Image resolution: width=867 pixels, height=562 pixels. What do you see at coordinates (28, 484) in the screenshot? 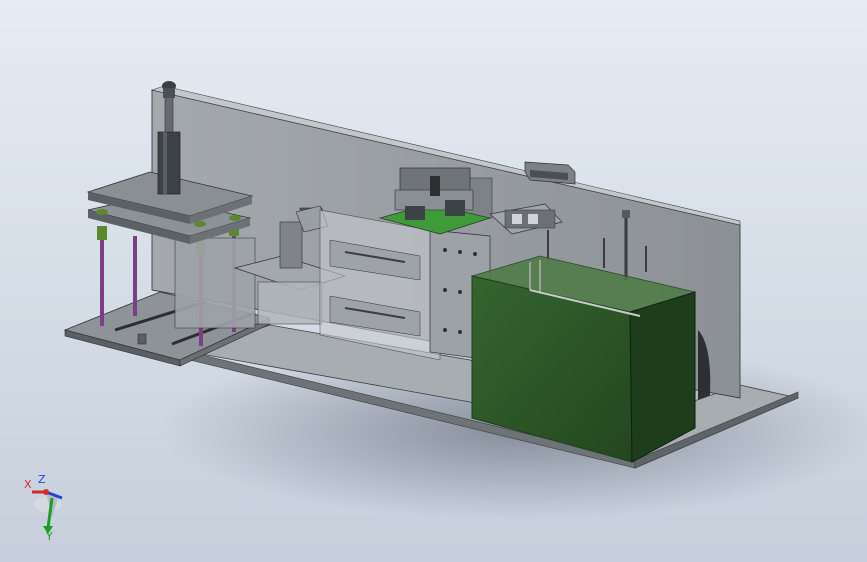
I see `x-axis-label: X` at bounding box center [28, 484].